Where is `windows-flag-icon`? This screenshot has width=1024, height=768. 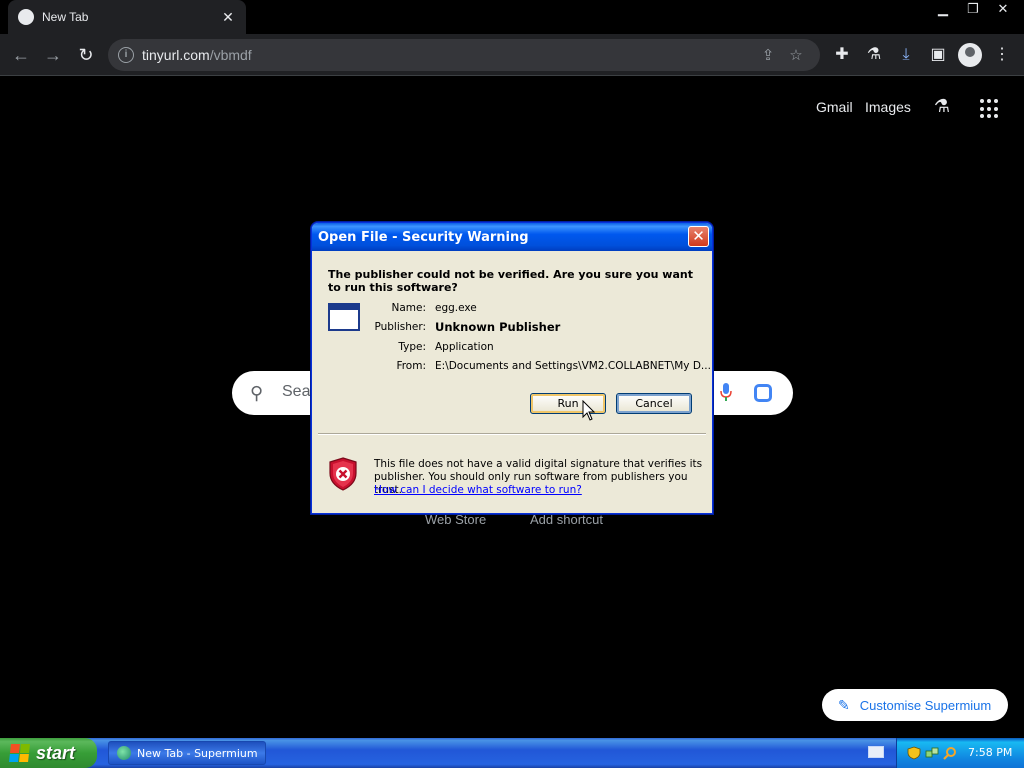
windows-flag-icon is located at coordinates (20, 753).